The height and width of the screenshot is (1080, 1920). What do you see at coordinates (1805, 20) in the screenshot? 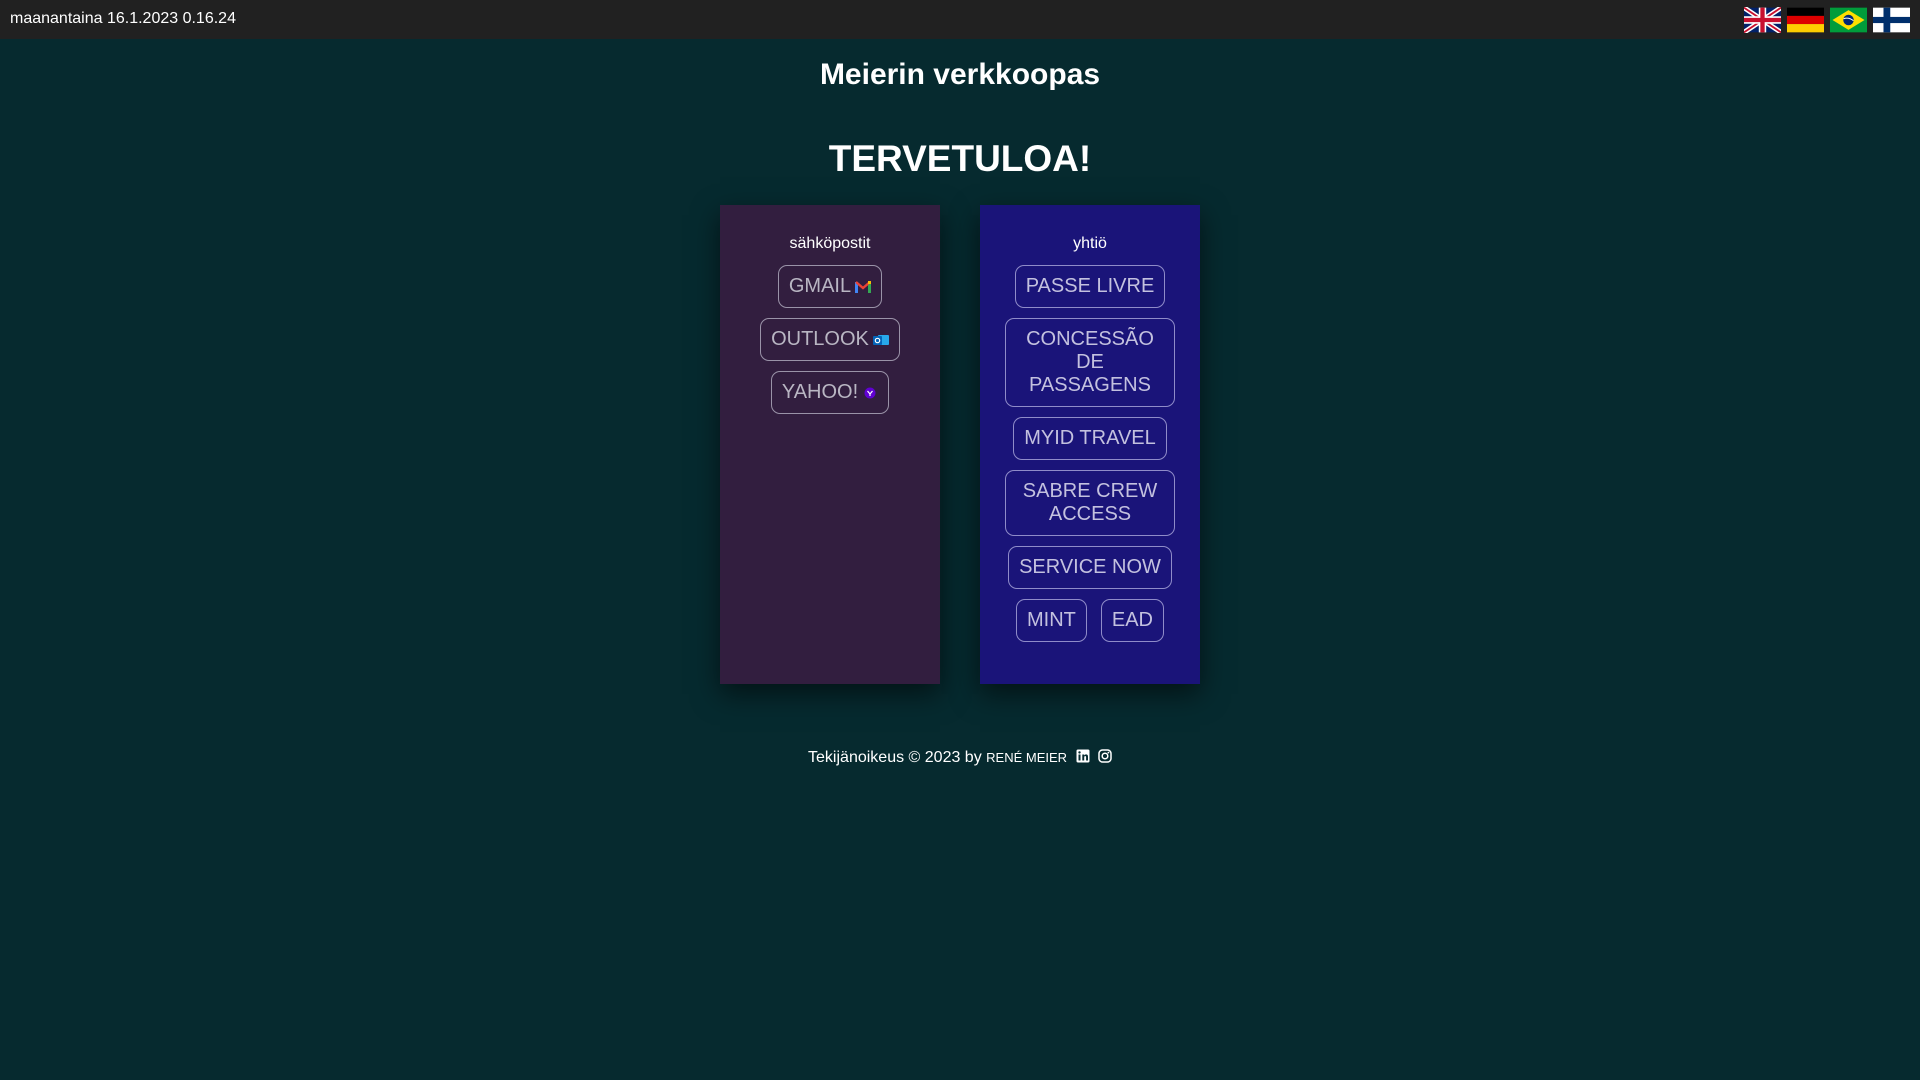
I see `germany-flag-icon` at bounding box center [1805, 20].